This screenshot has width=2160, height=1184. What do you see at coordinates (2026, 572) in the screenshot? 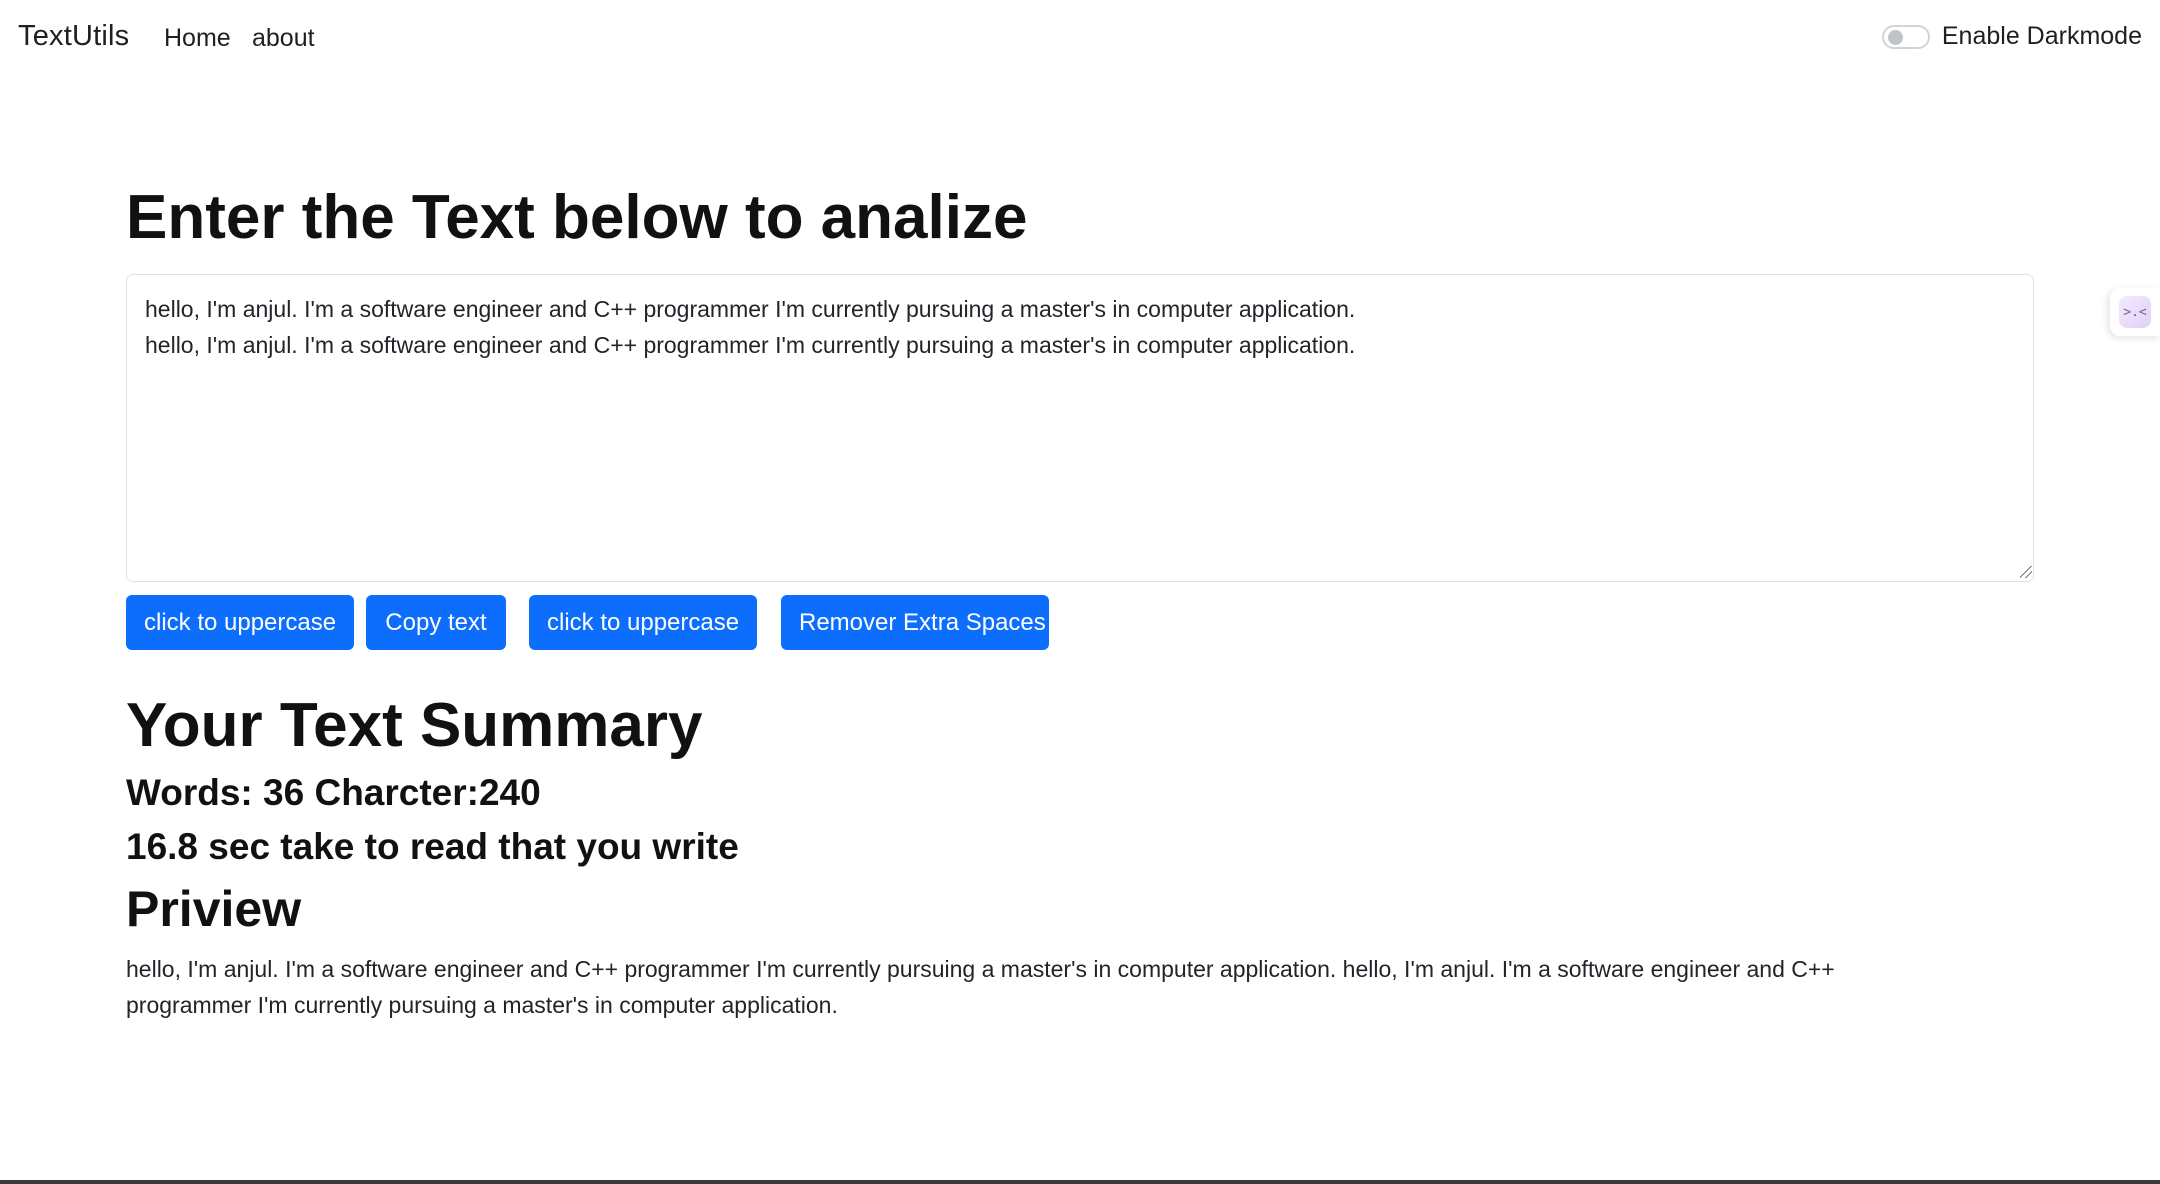
I see `resize-handle-icon` at bounding box center [2026, 572].